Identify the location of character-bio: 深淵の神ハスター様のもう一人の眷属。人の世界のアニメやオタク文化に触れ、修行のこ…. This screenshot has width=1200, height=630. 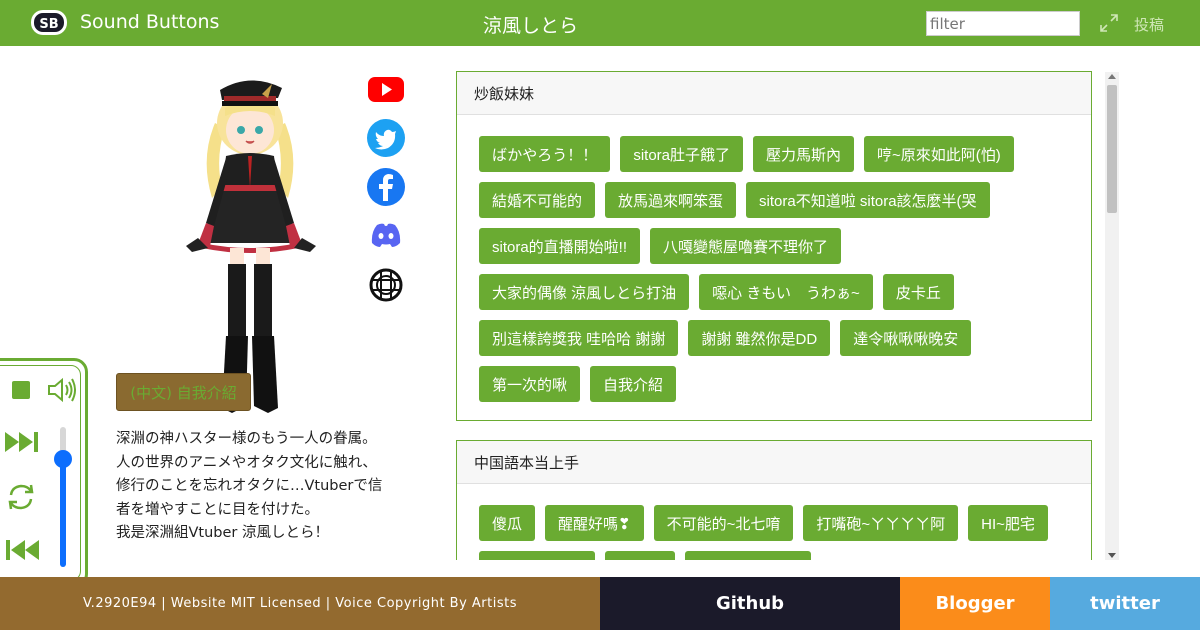
(251, 495).